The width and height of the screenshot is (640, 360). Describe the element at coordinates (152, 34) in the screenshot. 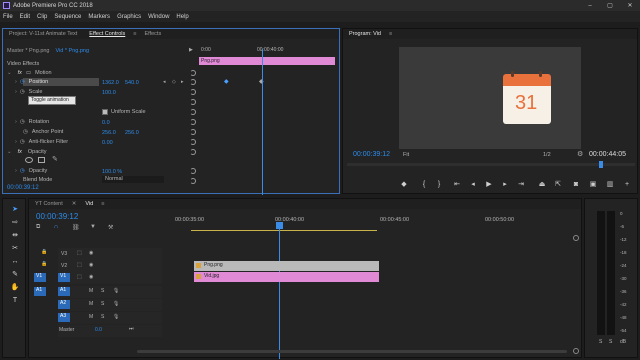

I see `tab-effects: Effects` at that location.